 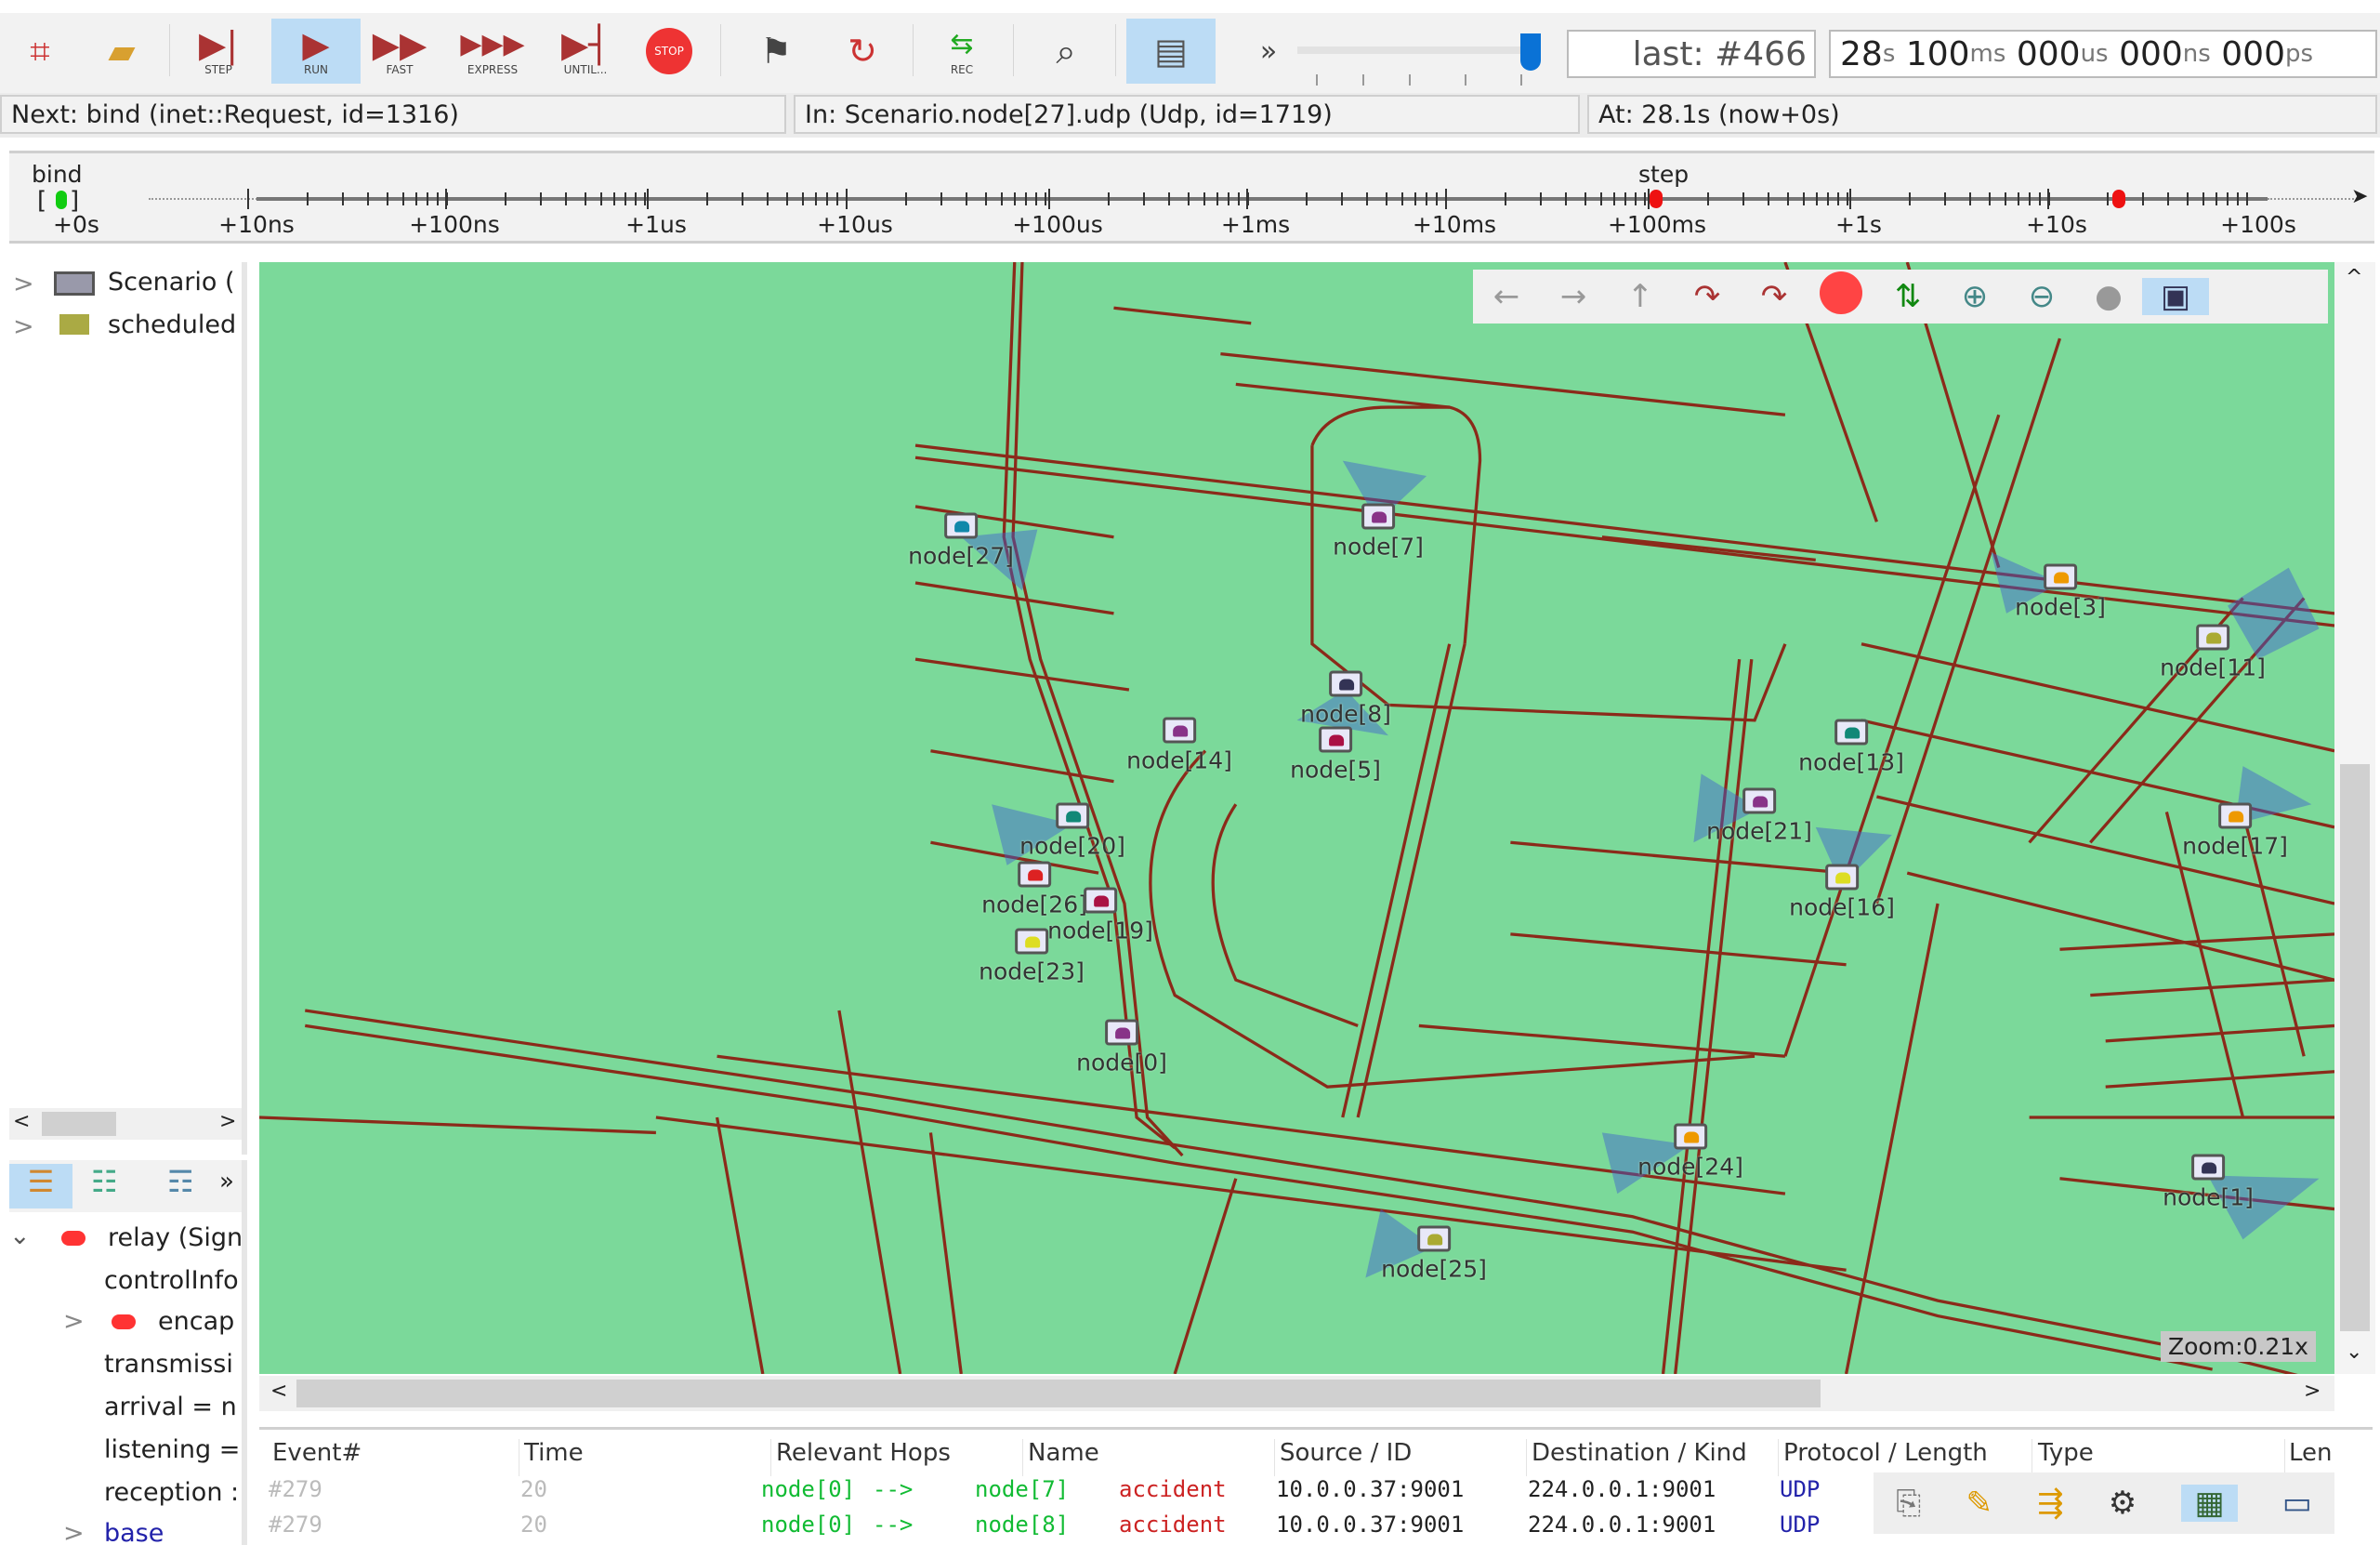 What do you see at coordinates (394, 1457) in the screenshot?
I see `column-header: Event#` at bounding box center [394, 1457].